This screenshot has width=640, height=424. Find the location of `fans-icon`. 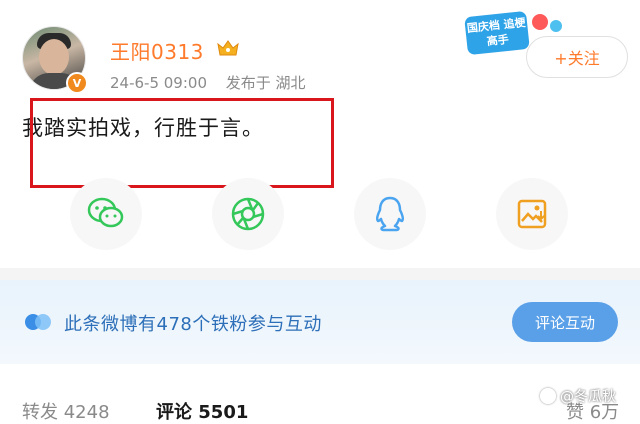

fans-icon is located at coordinates (38, 322).